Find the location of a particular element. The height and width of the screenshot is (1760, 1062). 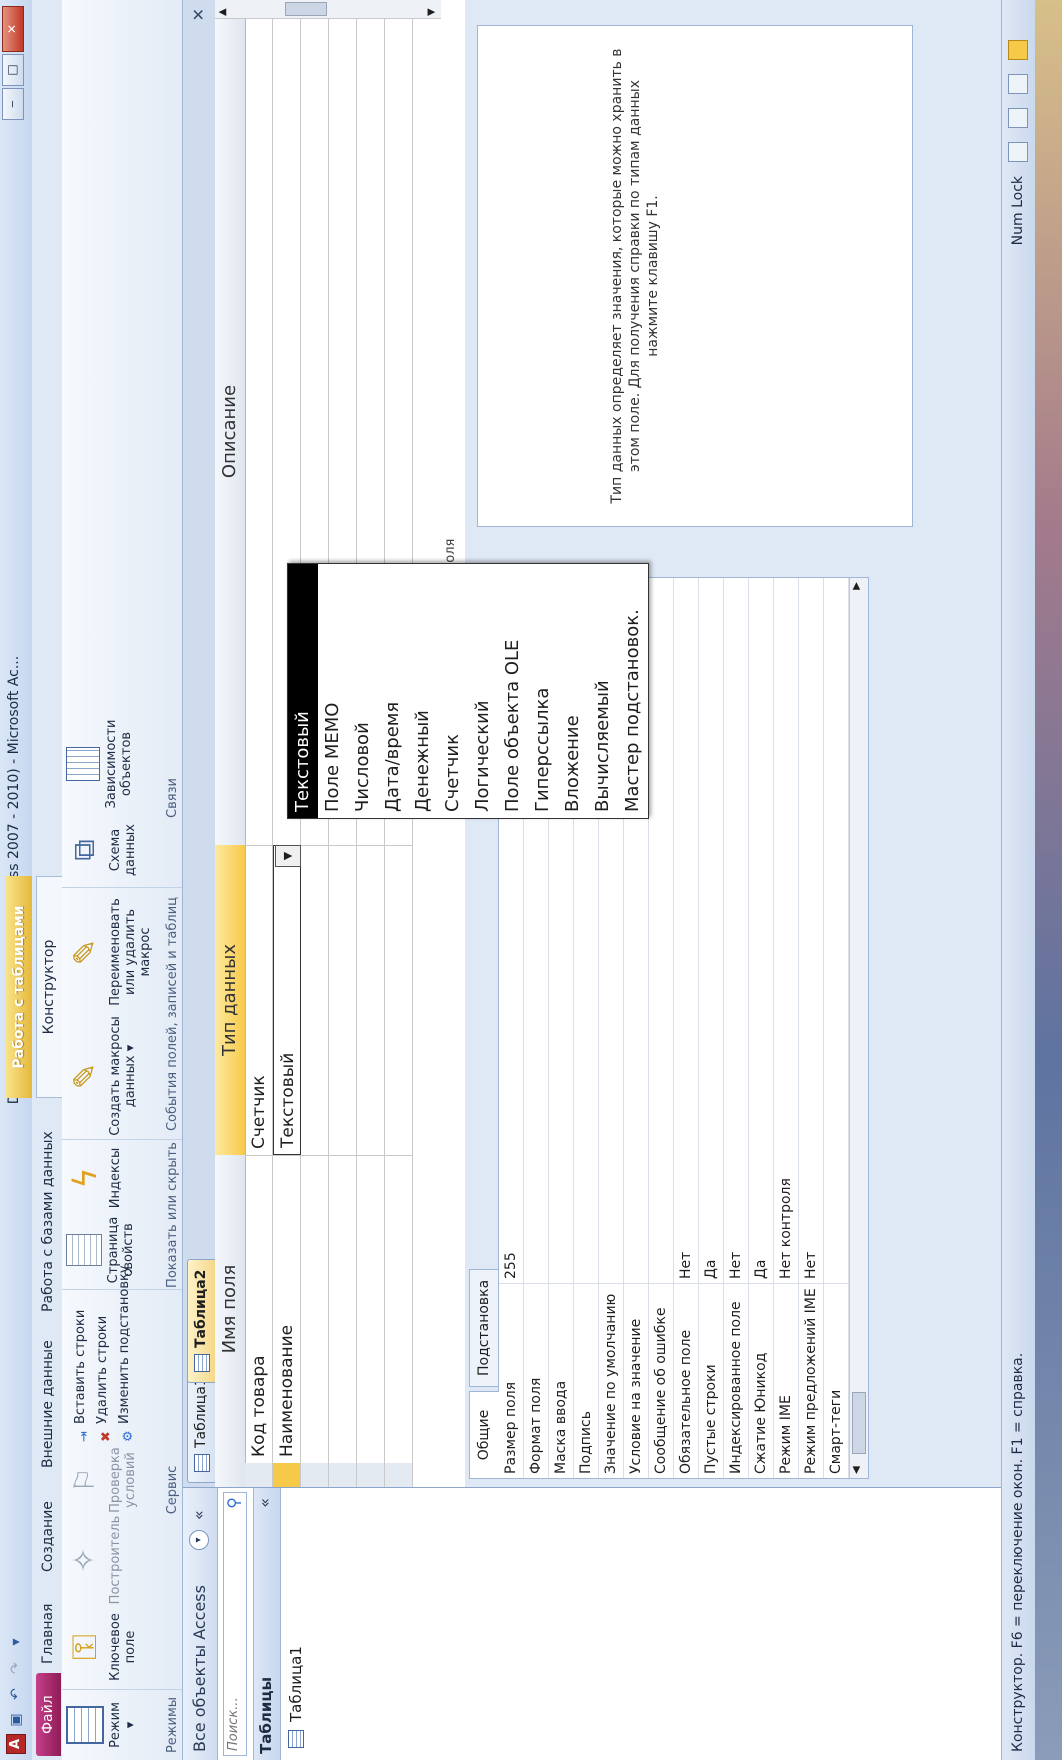

maximize-button: □ is located at coordinates (13, 70).